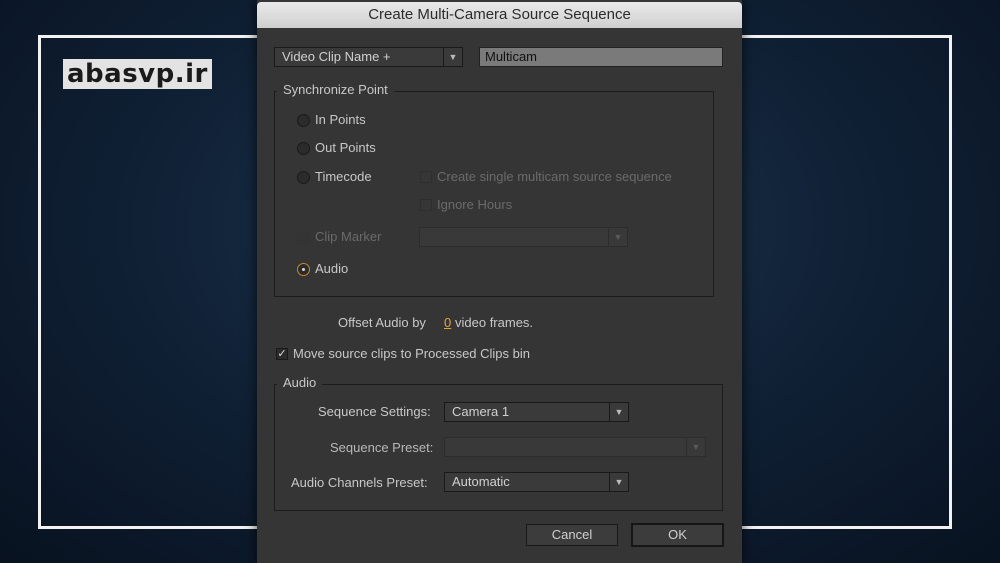  I want to click on cancel-button: Cancel, so click(572, 535).